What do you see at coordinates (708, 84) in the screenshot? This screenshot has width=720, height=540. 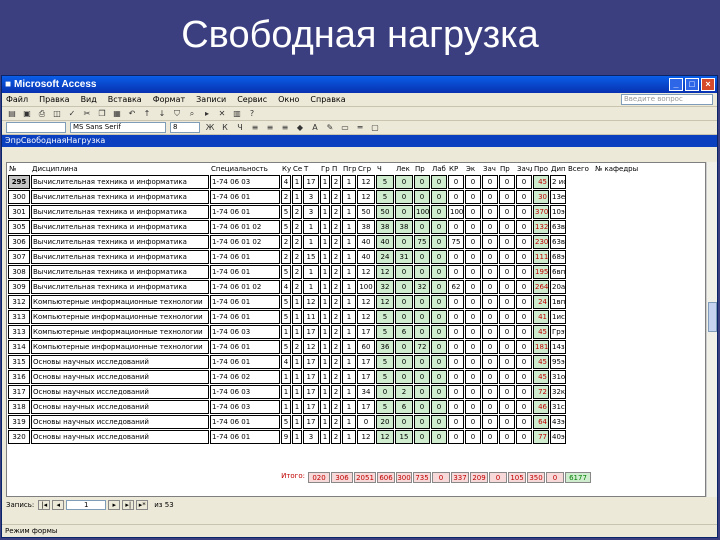 I see `close-button: ×` at bounding box center [708, 84].